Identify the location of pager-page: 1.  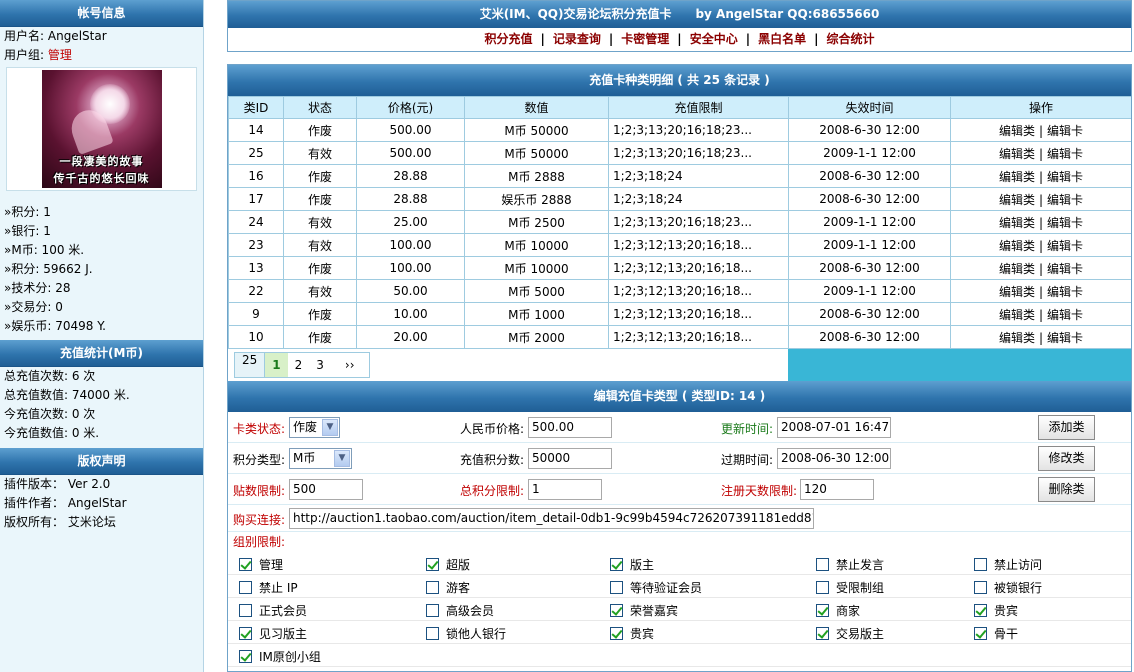
(276, 365).